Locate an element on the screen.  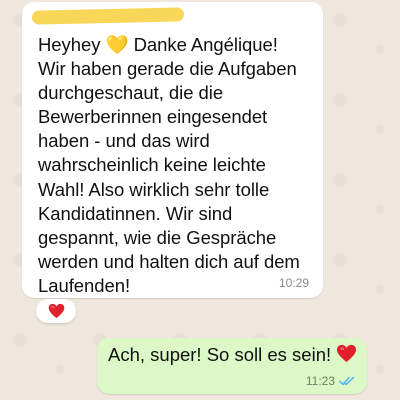
outgoing-message-line: Ach, super! So soll es sein! is located at coordinates (232, 355).